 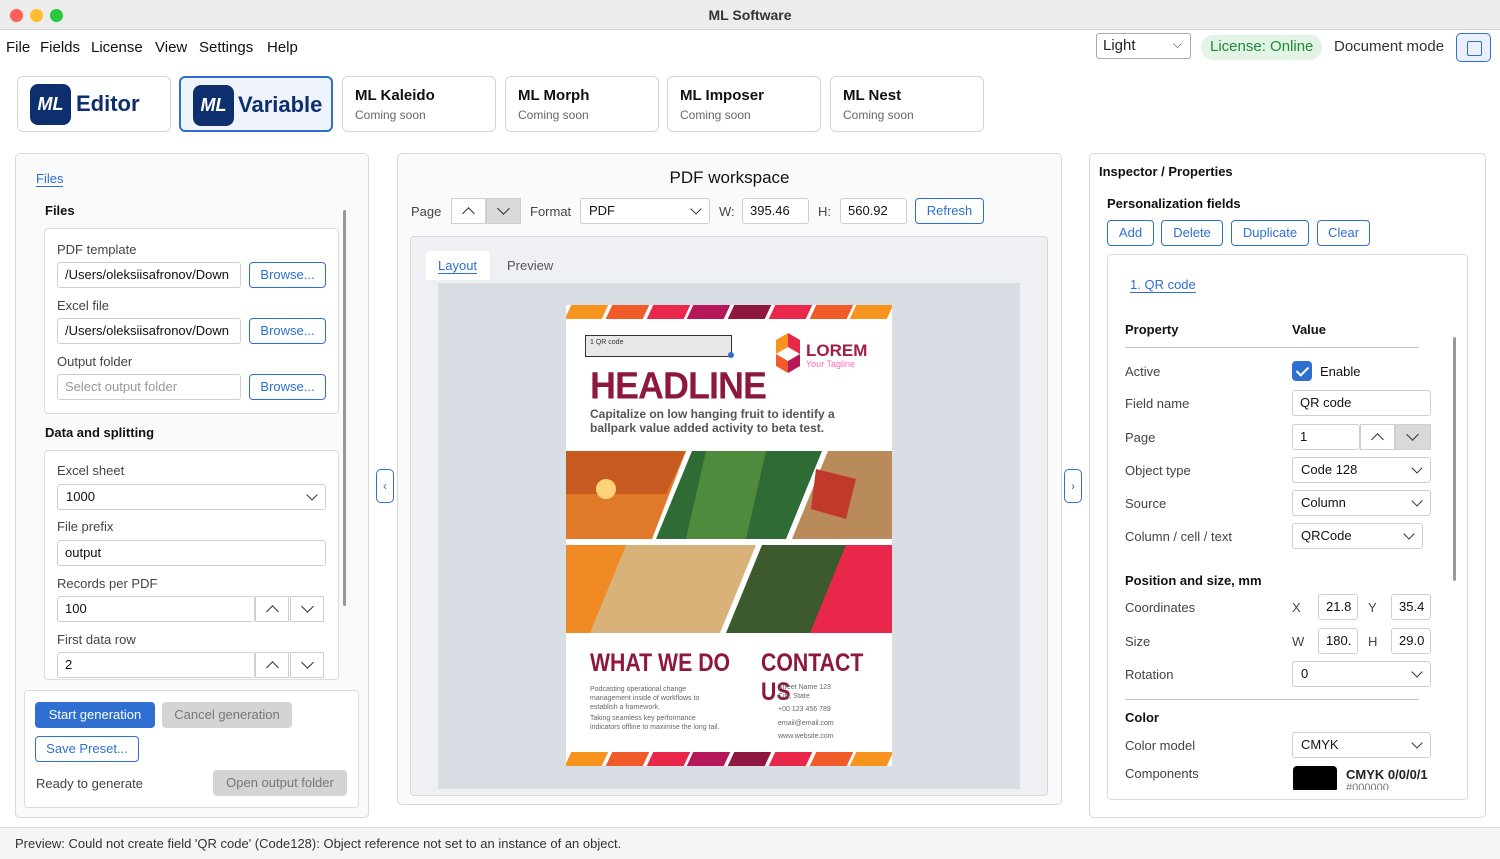 I want to click on app-tab-nest: ML Nest Coming soon, so click(x=907, y=104).